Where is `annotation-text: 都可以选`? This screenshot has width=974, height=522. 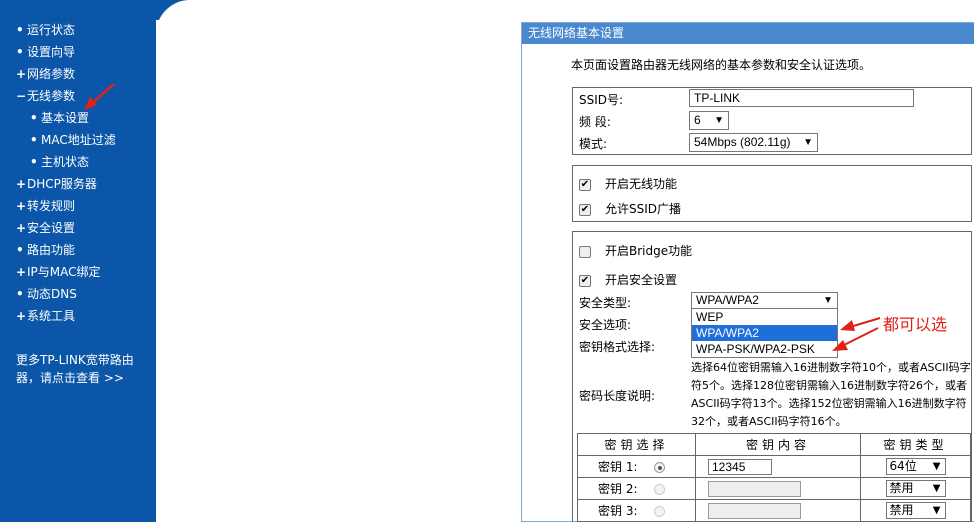
annotation-text: 都可以选 is located at coordinates (915, 324).